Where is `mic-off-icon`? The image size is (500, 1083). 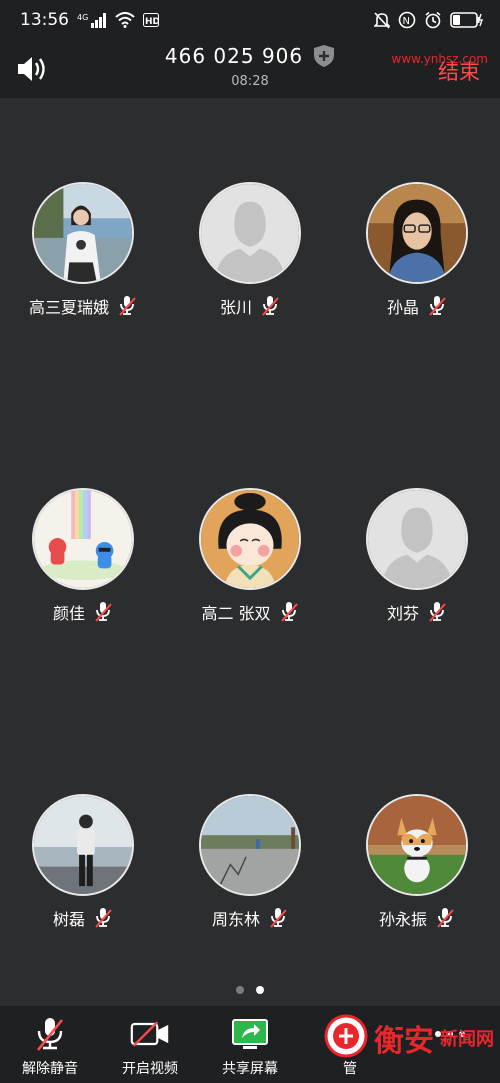 mic-off-icon is located at coordinates (50, 1034).